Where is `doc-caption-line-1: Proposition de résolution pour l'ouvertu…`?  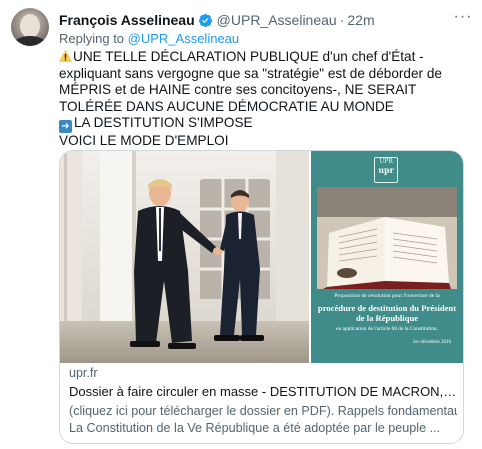
doc-caption-line-1: Proposition de résolution pour l'ouvertu… is located at coordinates (387, 296).